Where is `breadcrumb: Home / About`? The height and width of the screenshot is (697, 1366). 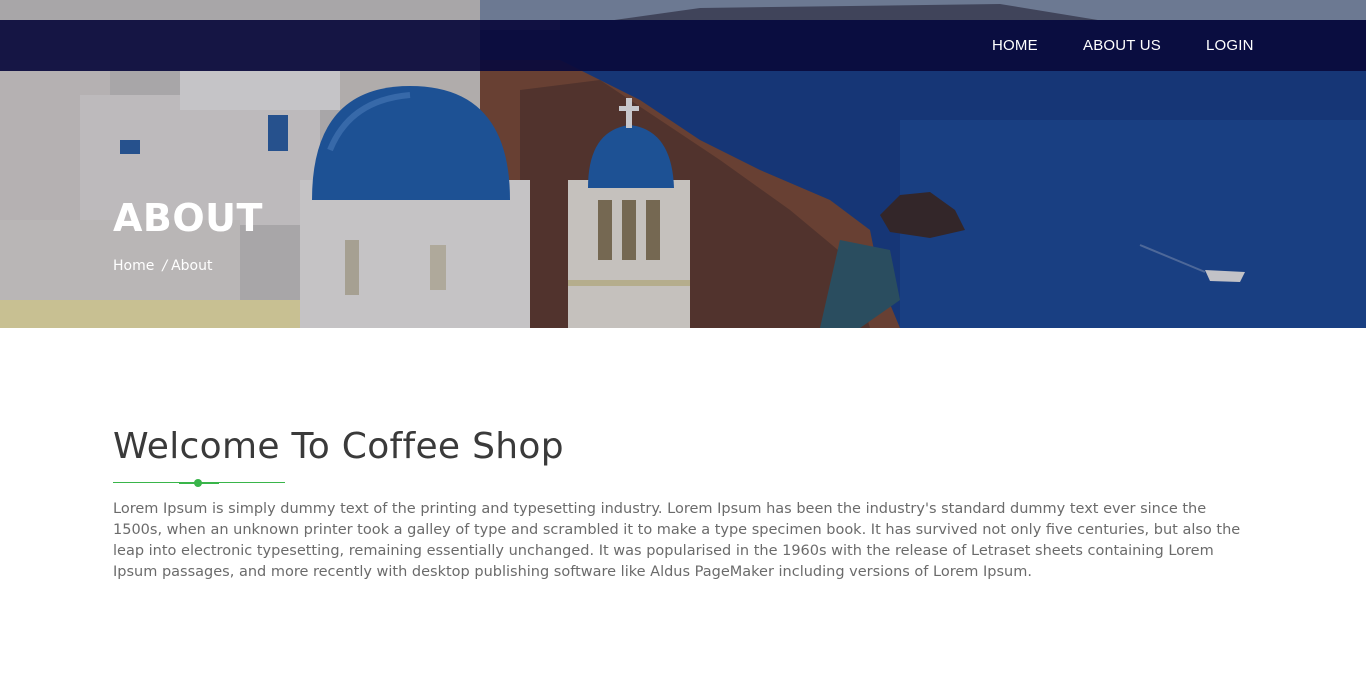
breadcrumb: Home / About is located at coordinates (162, 266).